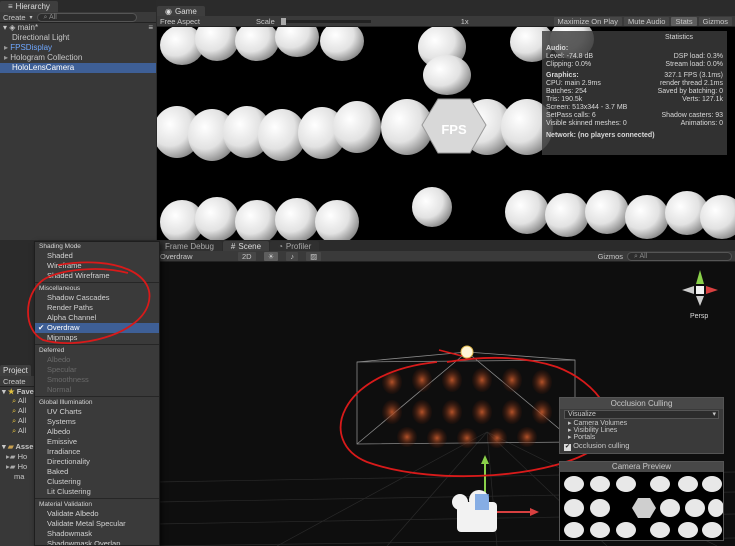 Image resolution: width=735 pixels, height=546 pixels. What do you see at coordinates (325, 21) in the screenshot?
I see `scale-slider` at bounding box center [325, 21].